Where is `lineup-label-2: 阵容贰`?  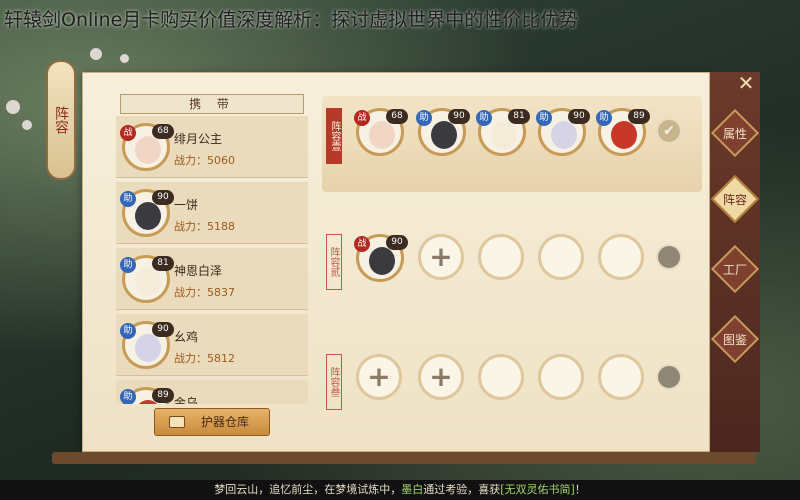 lineup-label-2: 阵容贰 is located at coordinates (334, 262).